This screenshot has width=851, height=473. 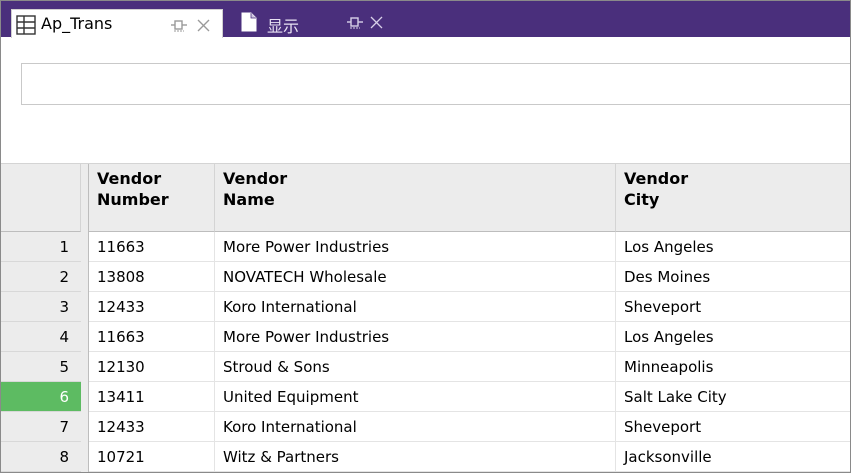 What do you see at coordinates (152, 397) in the screenshot?
I see `cell-vendor-number: 13411` at bounding box center [152, 397].